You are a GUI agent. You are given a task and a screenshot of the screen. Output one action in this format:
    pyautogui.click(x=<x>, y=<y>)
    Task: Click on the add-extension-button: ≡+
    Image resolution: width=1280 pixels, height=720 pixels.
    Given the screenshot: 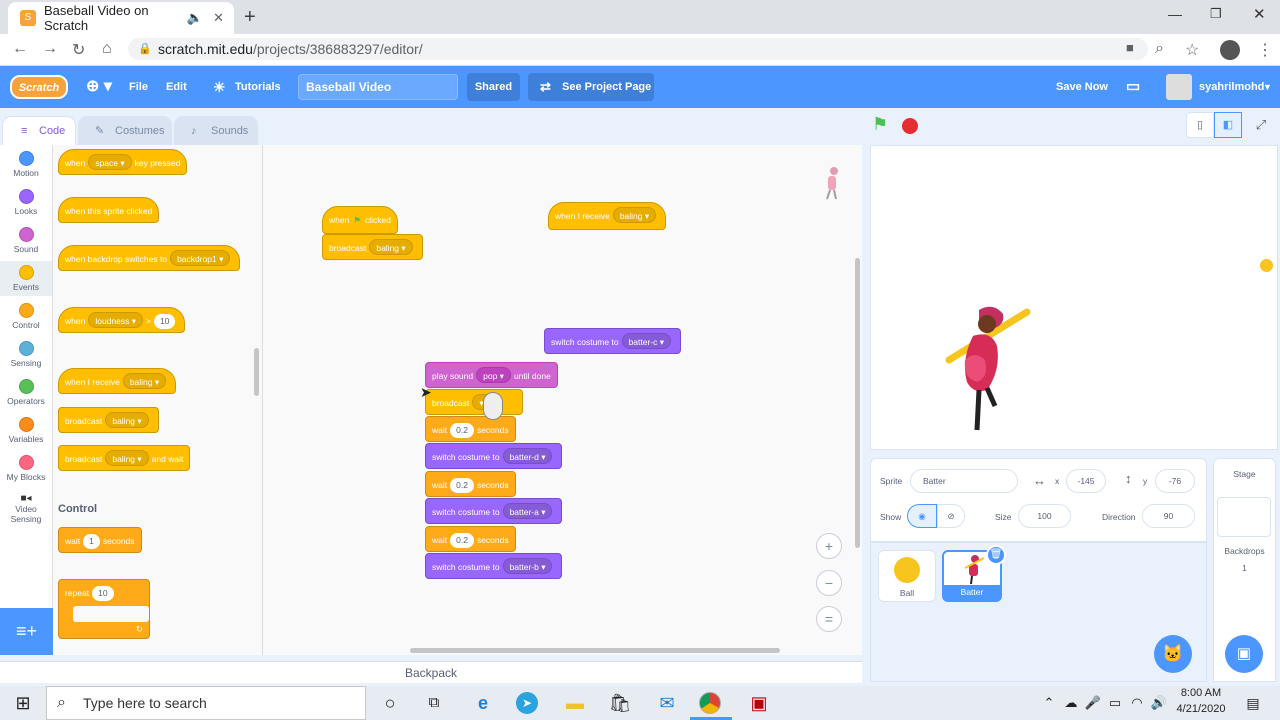 What is the action you would take?
    pyautogui.click(x=26, y=631)
    